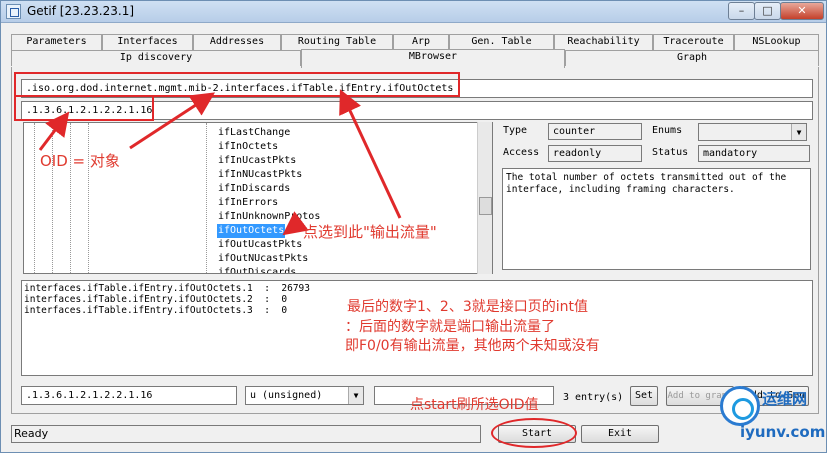 The height and width of the screenshot is (453, 827). I want to click on tree-item: ifInNUcastPkts, so click(260, 175).